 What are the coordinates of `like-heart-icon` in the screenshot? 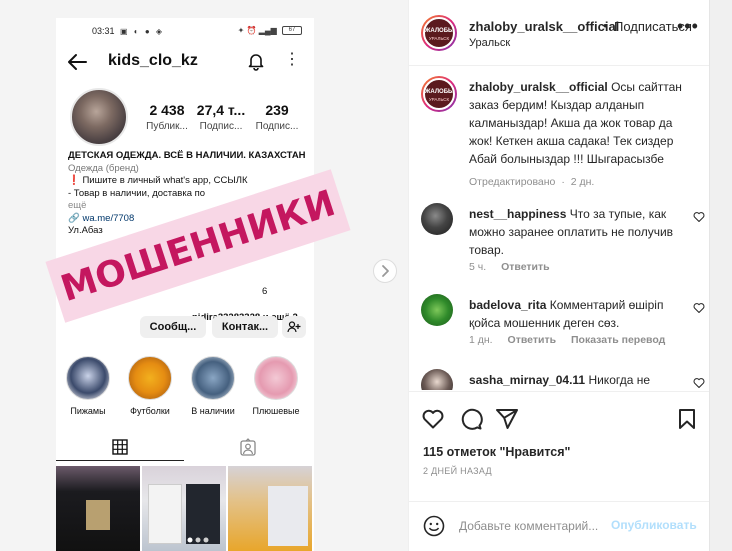 It's located at (433, 419).